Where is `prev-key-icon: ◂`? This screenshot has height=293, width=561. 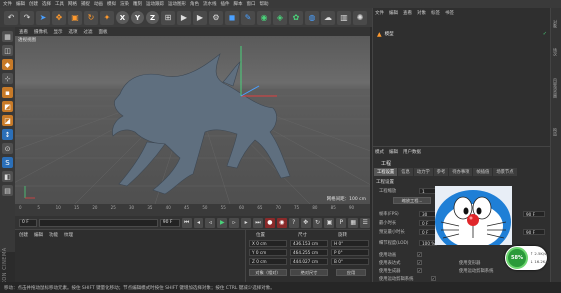 prev-key-icon: ◂ is located at coordinates (198, 222).